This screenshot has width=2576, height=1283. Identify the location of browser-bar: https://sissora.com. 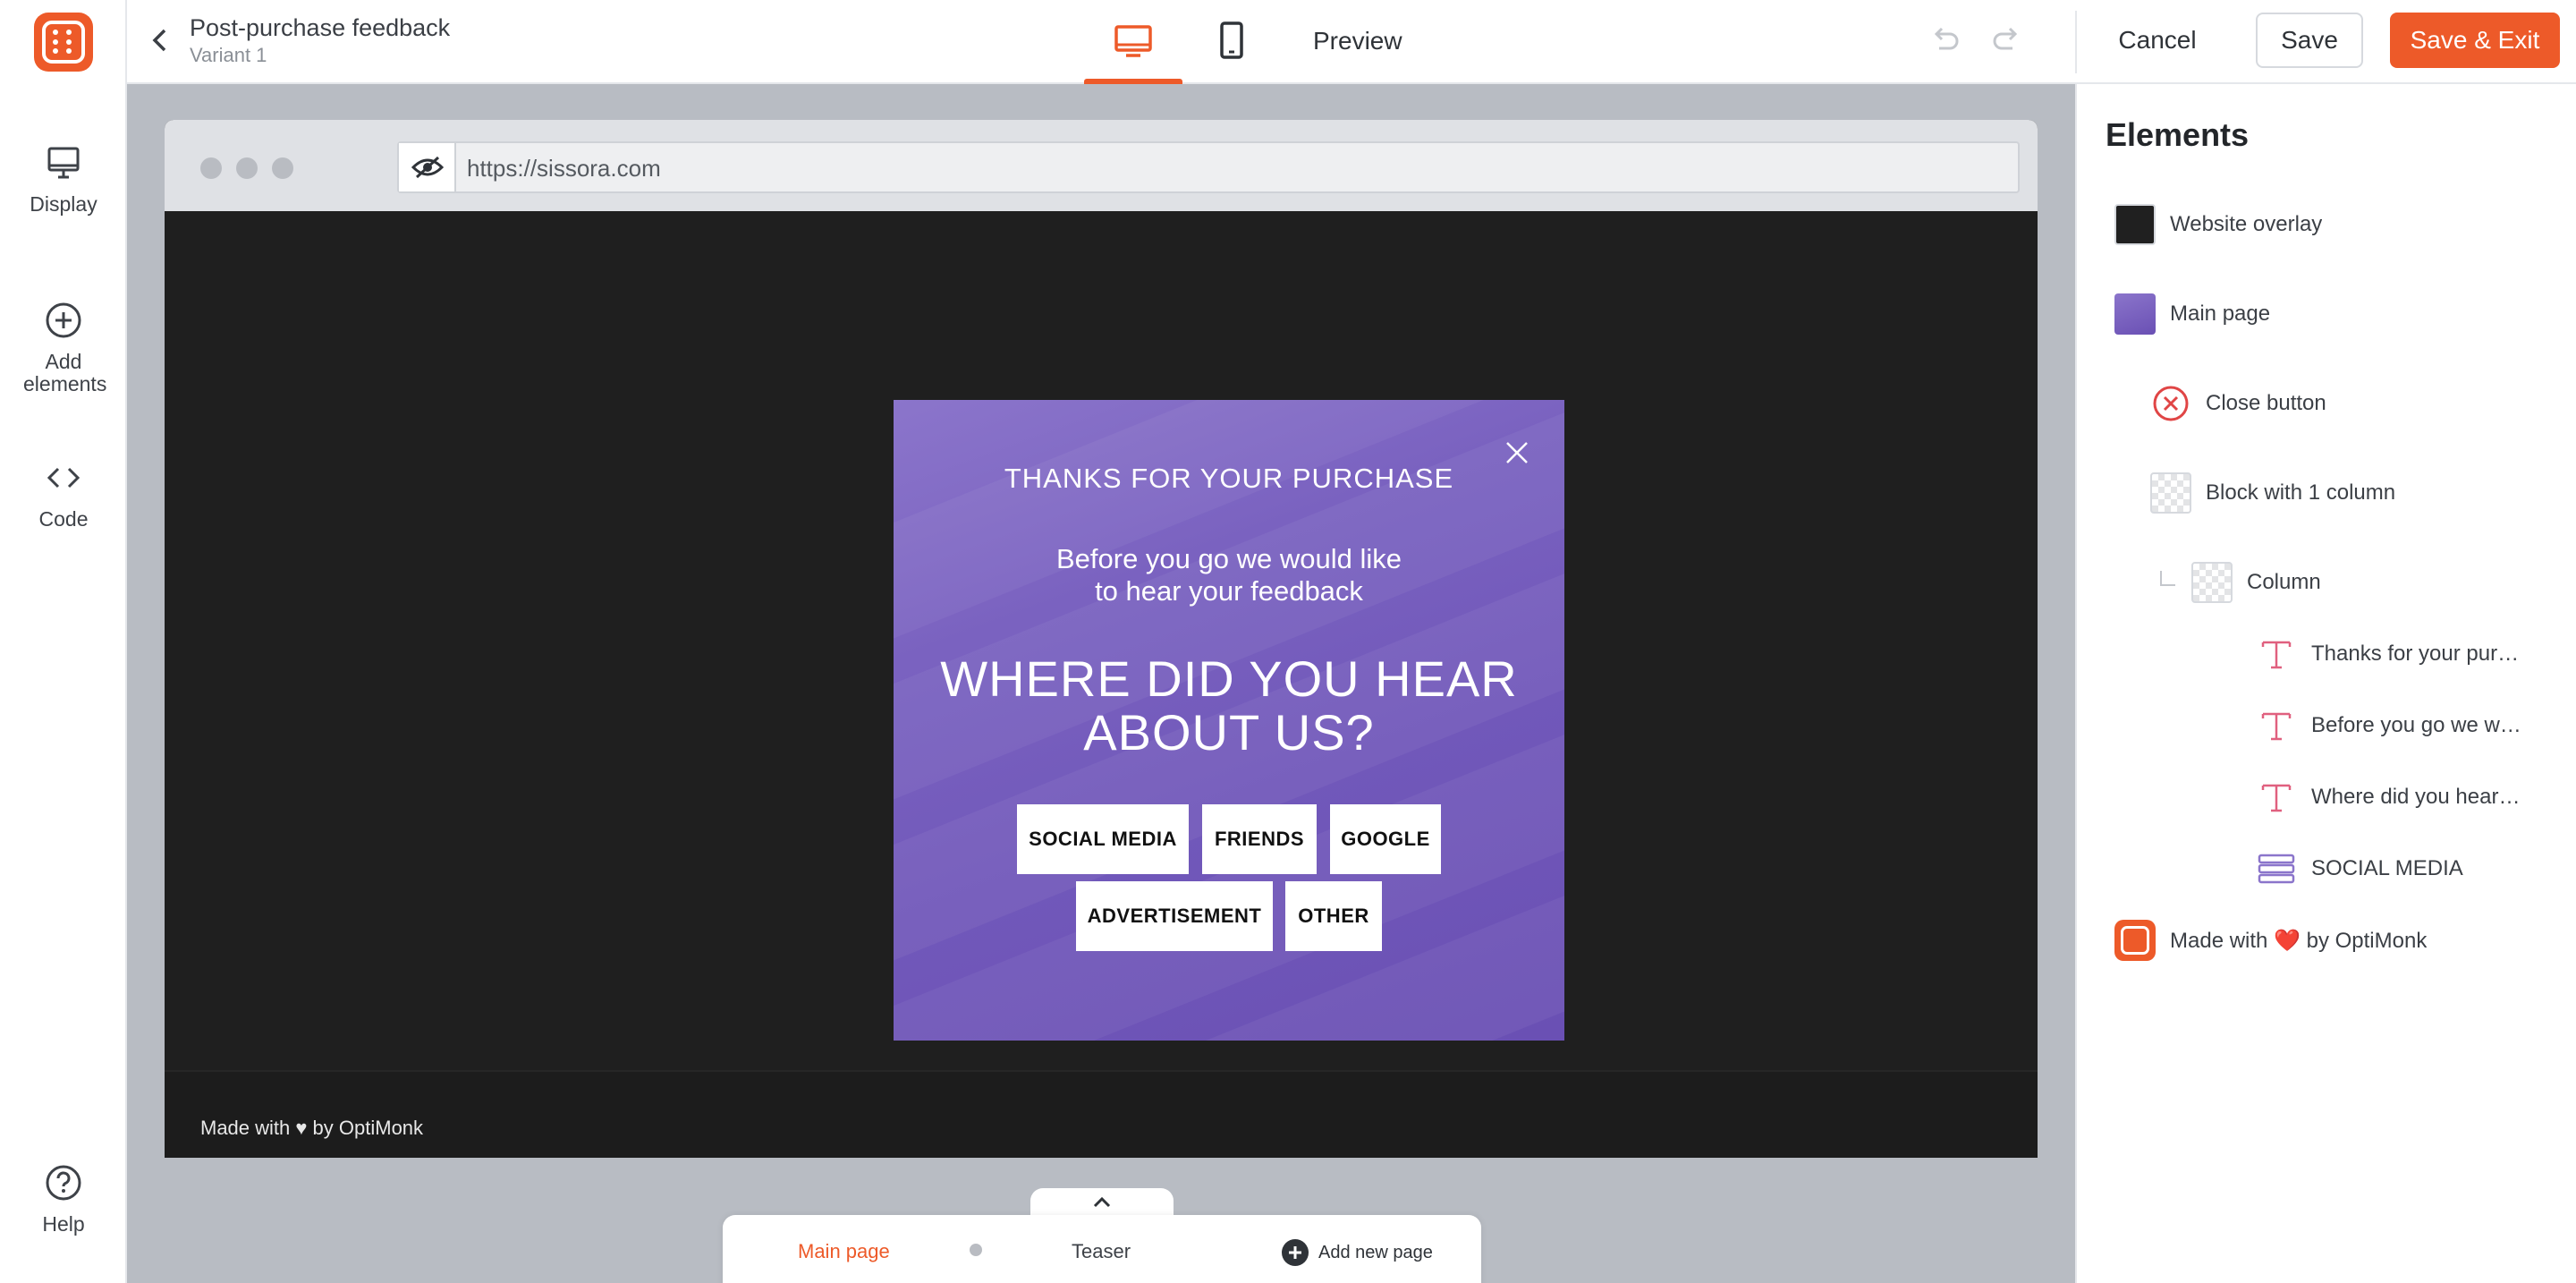
(1101, 165).